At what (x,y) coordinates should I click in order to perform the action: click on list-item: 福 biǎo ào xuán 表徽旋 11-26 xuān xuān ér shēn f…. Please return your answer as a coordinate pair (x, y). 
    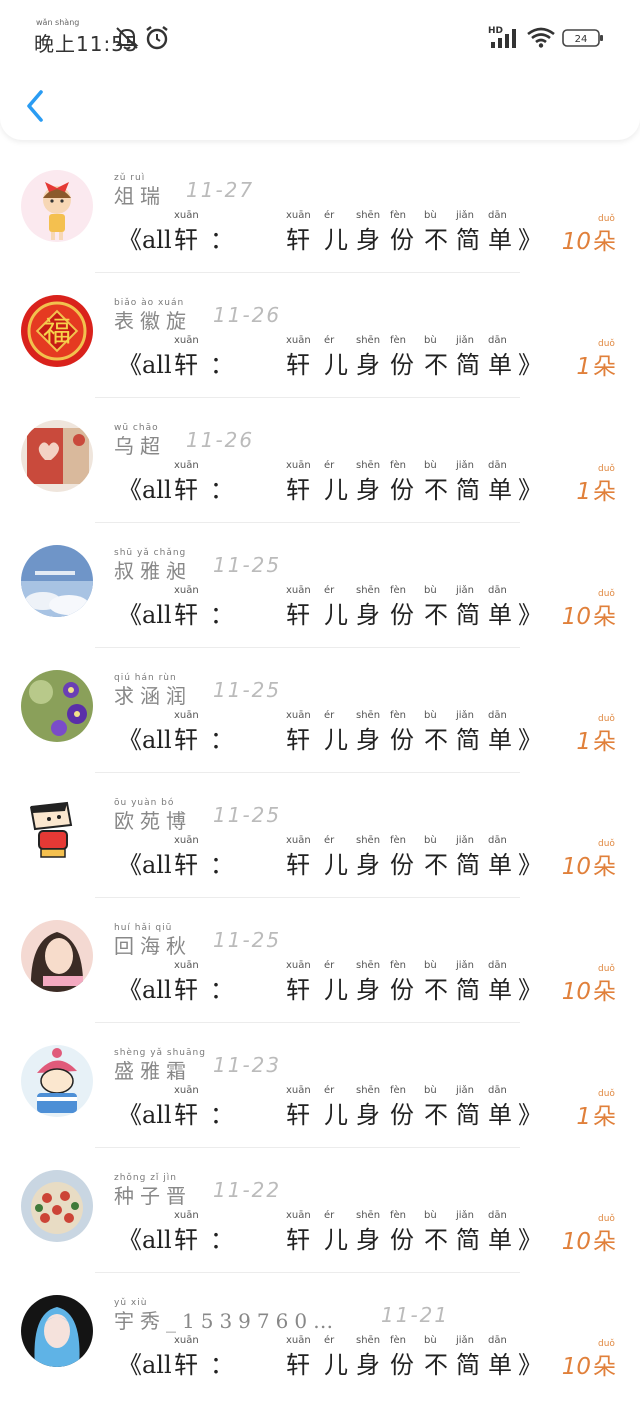
    Looking at the image, I should click on (320, 335).